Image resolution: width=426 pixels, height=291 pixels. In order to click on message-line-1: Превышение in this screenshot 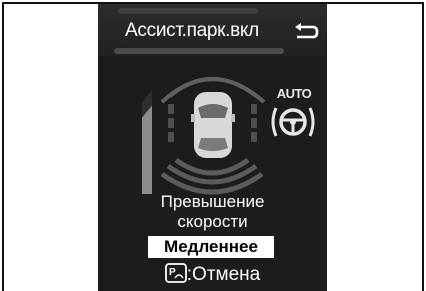, I will do `click(212, 201)`.